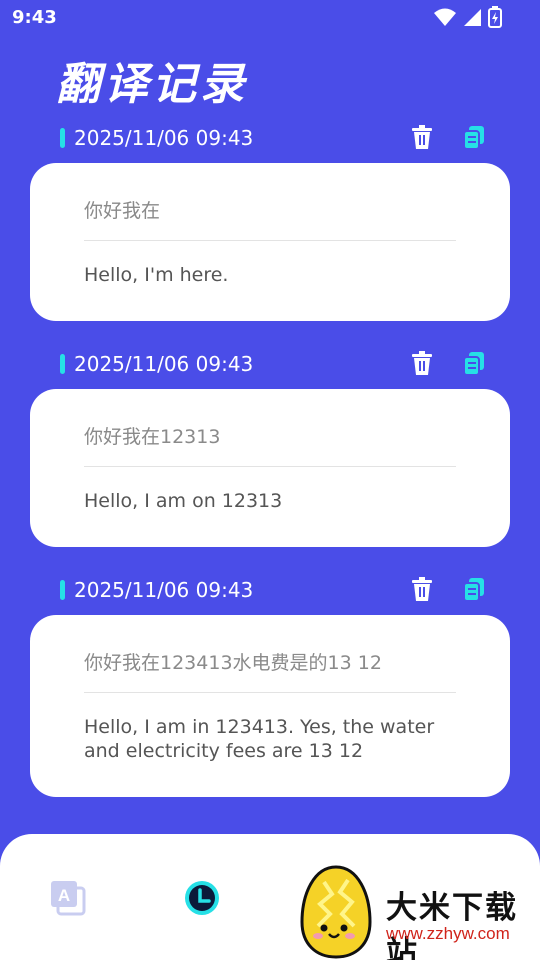 This screenshot has width=540, height=960. Describe the element at coordinates (183, 501) in the screenshot. I see `translation-text: Hello, I am on 12313` at that location.